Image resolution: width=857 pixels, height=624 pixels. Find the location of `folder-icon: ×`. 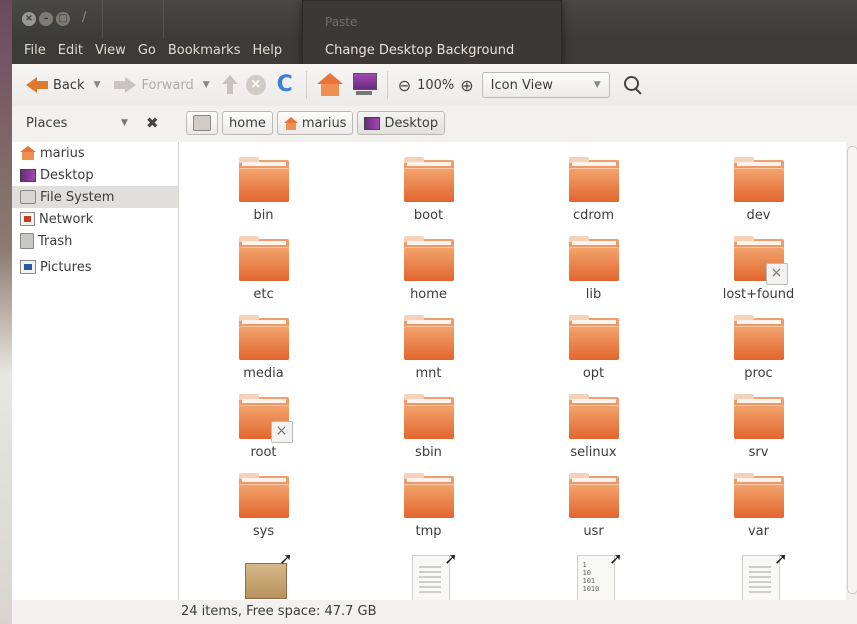

folder-icon: × is located at coordinates (265, 418).